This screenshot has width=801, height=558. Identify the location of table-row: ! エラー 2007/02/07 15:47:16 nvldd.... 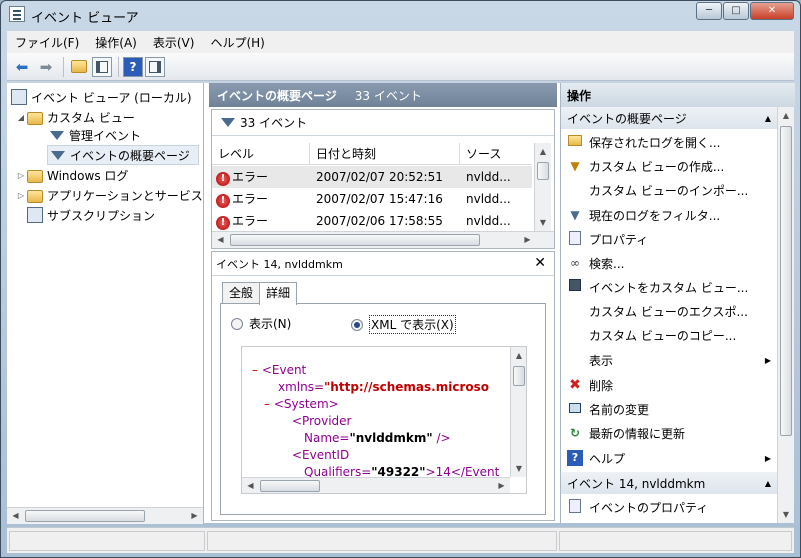
(372, 199).